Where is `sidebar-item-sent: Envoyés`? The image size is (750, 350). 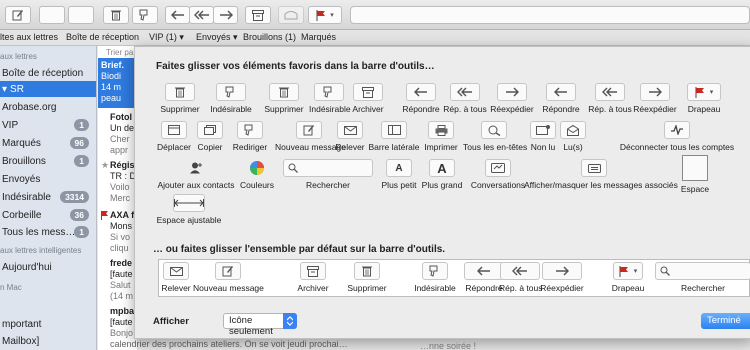 sidebar-item-sent: Envoyés is located at coordinates (48, 179).